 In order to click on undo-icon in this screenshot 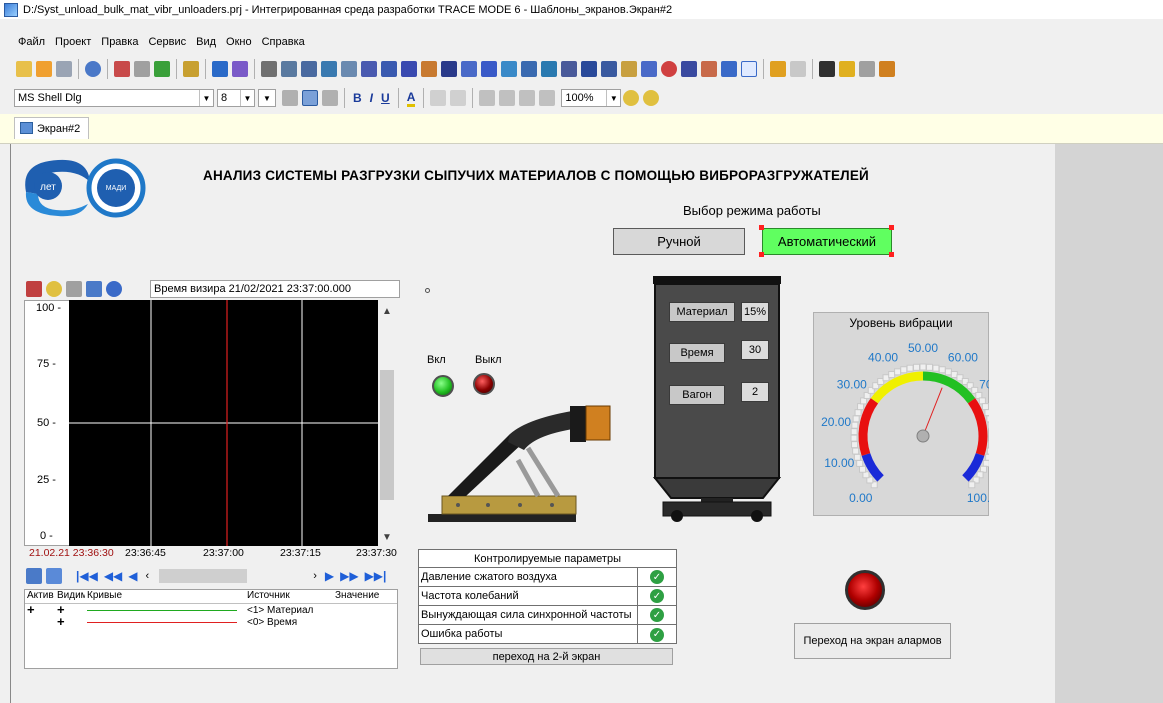, I will do `click(438, 98)`.